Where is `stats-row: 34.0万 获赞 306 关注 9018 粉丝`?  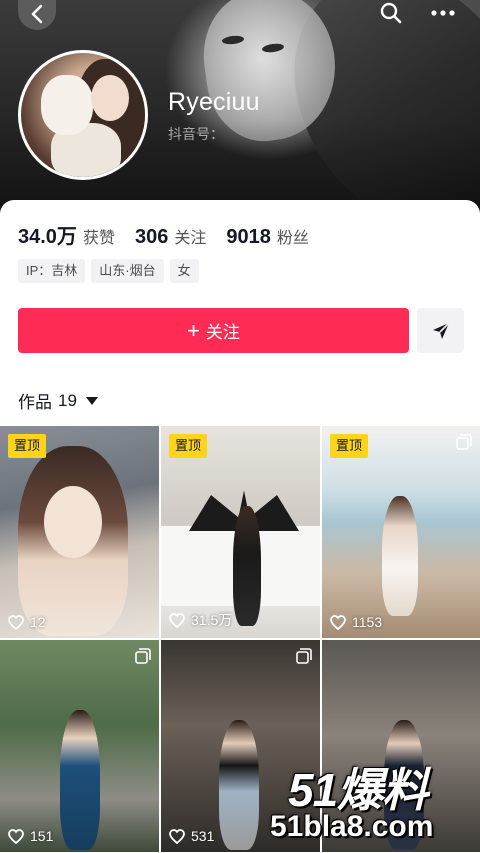
stats-row: 34.0万 获赞 306 关注 9018 粉丝 is located at coordinates (173, 234).